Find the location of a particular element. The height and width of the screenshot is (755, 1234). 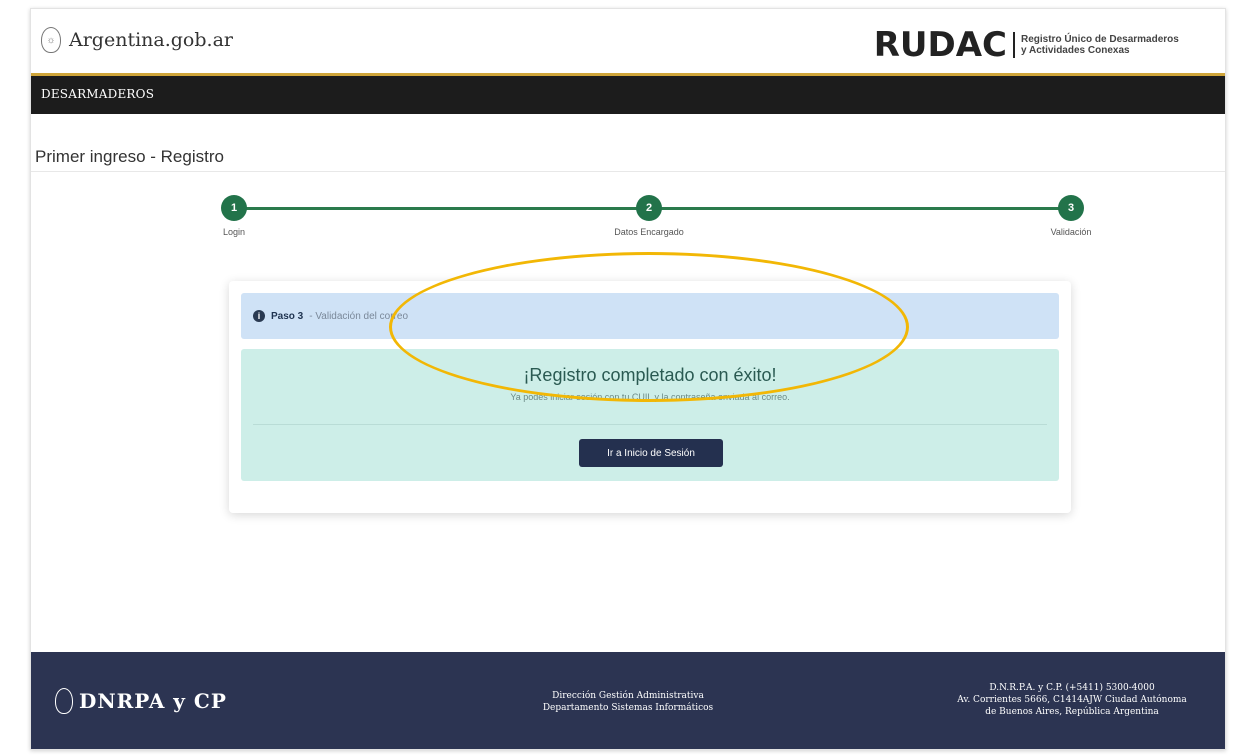

step-validacion: 3 Validación is located at coordinates (1071, 216).